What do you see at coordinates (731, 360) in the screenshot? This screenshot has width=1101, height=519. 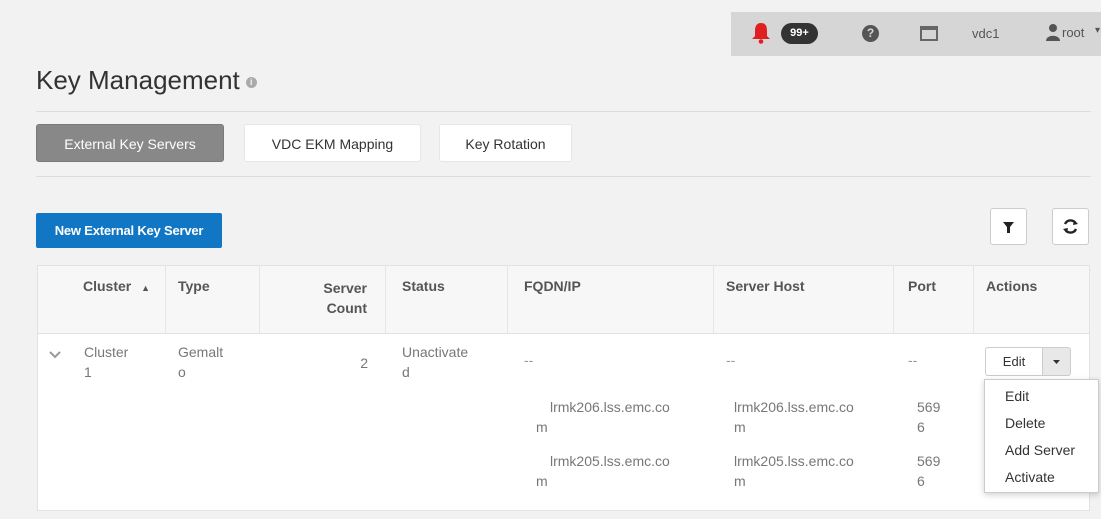 I see `cell-server-host: --` at bounding box center [731, 360].